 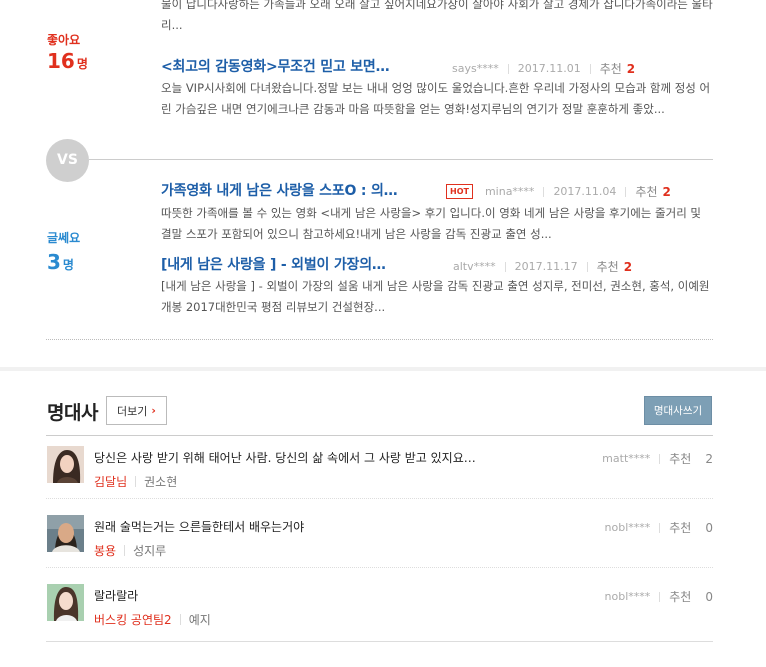 I want to click on quote-character: 봉용 성지루, so click(x=130, y=550).